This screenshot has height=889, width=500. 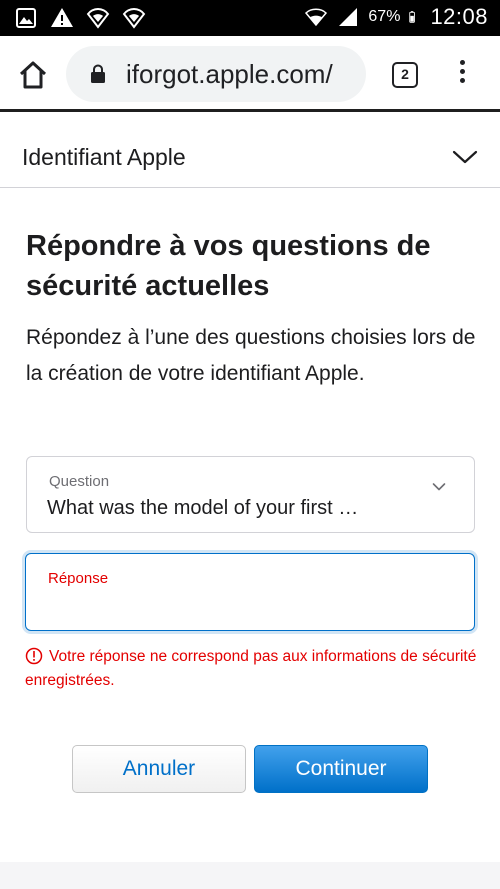 I want to click on address-bar: iforgot.apple.com/, so click(x=216, y=74).